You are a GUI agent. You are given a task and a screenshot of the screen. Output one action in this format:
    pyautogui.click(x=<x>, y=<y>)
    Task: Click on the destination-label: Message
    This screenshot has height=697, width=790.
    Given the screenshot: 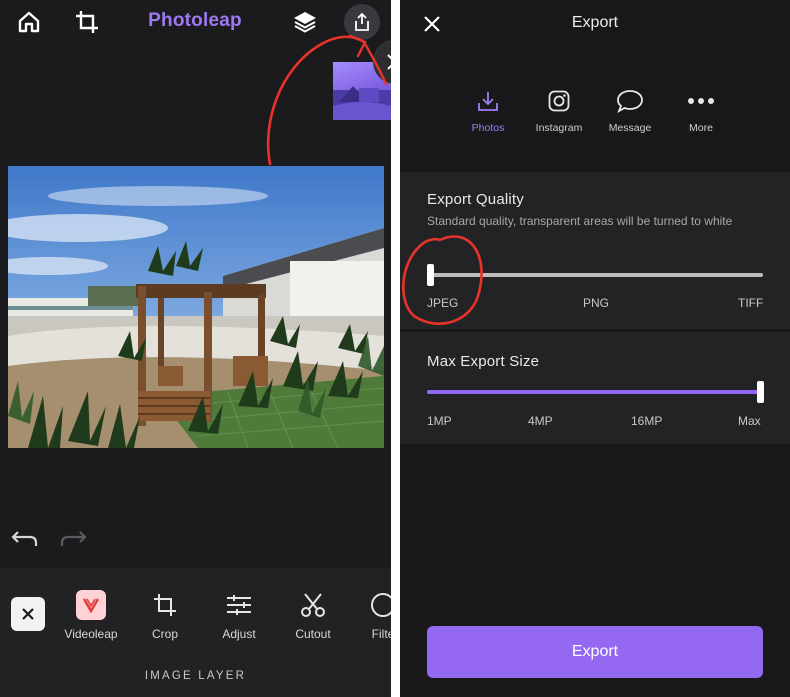 What is the action you would take?
    pyautogui.click(x=630, y=128)
    